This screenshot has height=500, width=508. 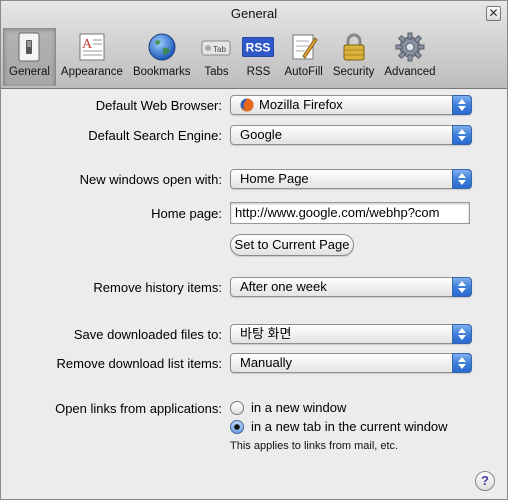 I want to click on download-location-popup: 바탕 화면, so click(x=351, y=334).